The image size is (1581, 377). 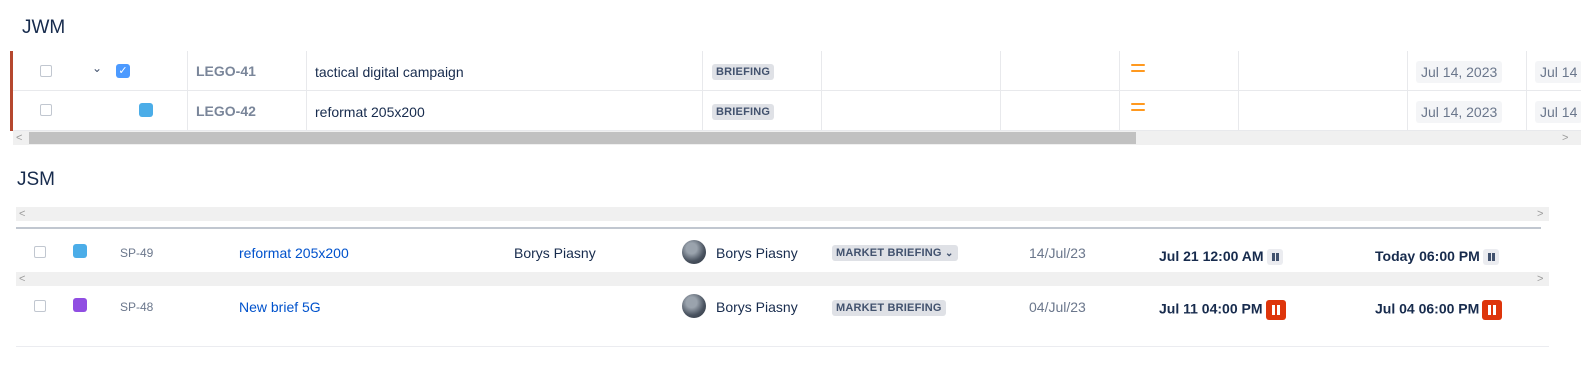 I want to click on created-date: 14/Jul/23, so click(x=1057, y=253).